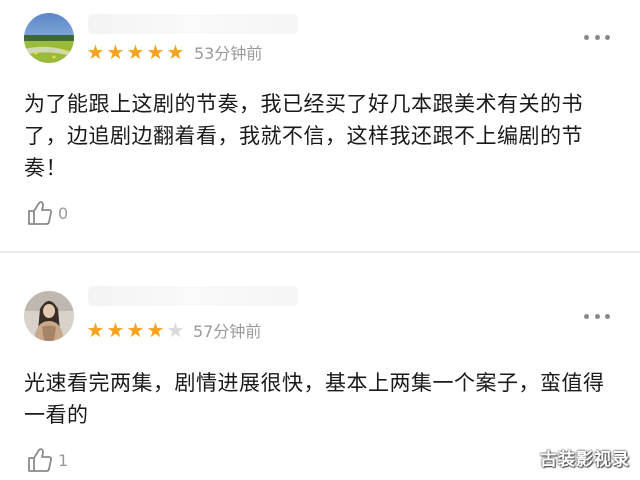 This screenshot has width=640, height=480. What do you see at coordinates (228, 53) in the screenshot?
I see `review-time: 53分钟前` at bounding box center [228, 53].